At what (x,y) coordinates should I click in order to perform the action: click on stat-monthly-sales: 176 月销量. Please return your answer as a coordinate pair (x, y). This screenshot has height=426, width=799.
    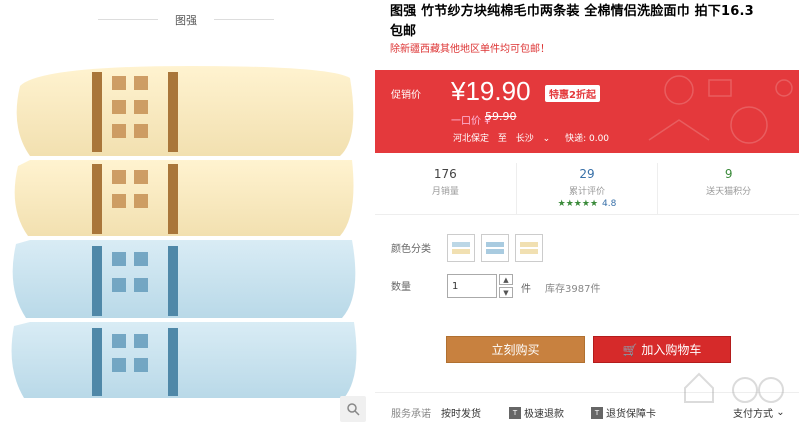
    Looking at the image, I should click on (445, 182).